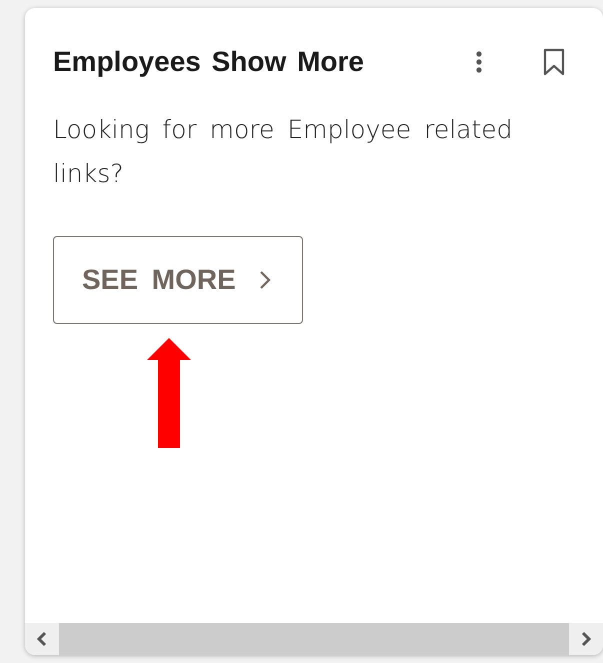 This screenshot has height=663, width=603. Describe the element at coordinates (208, 62) in the screenshot. I see `card-title: Employees Show More` at that location.